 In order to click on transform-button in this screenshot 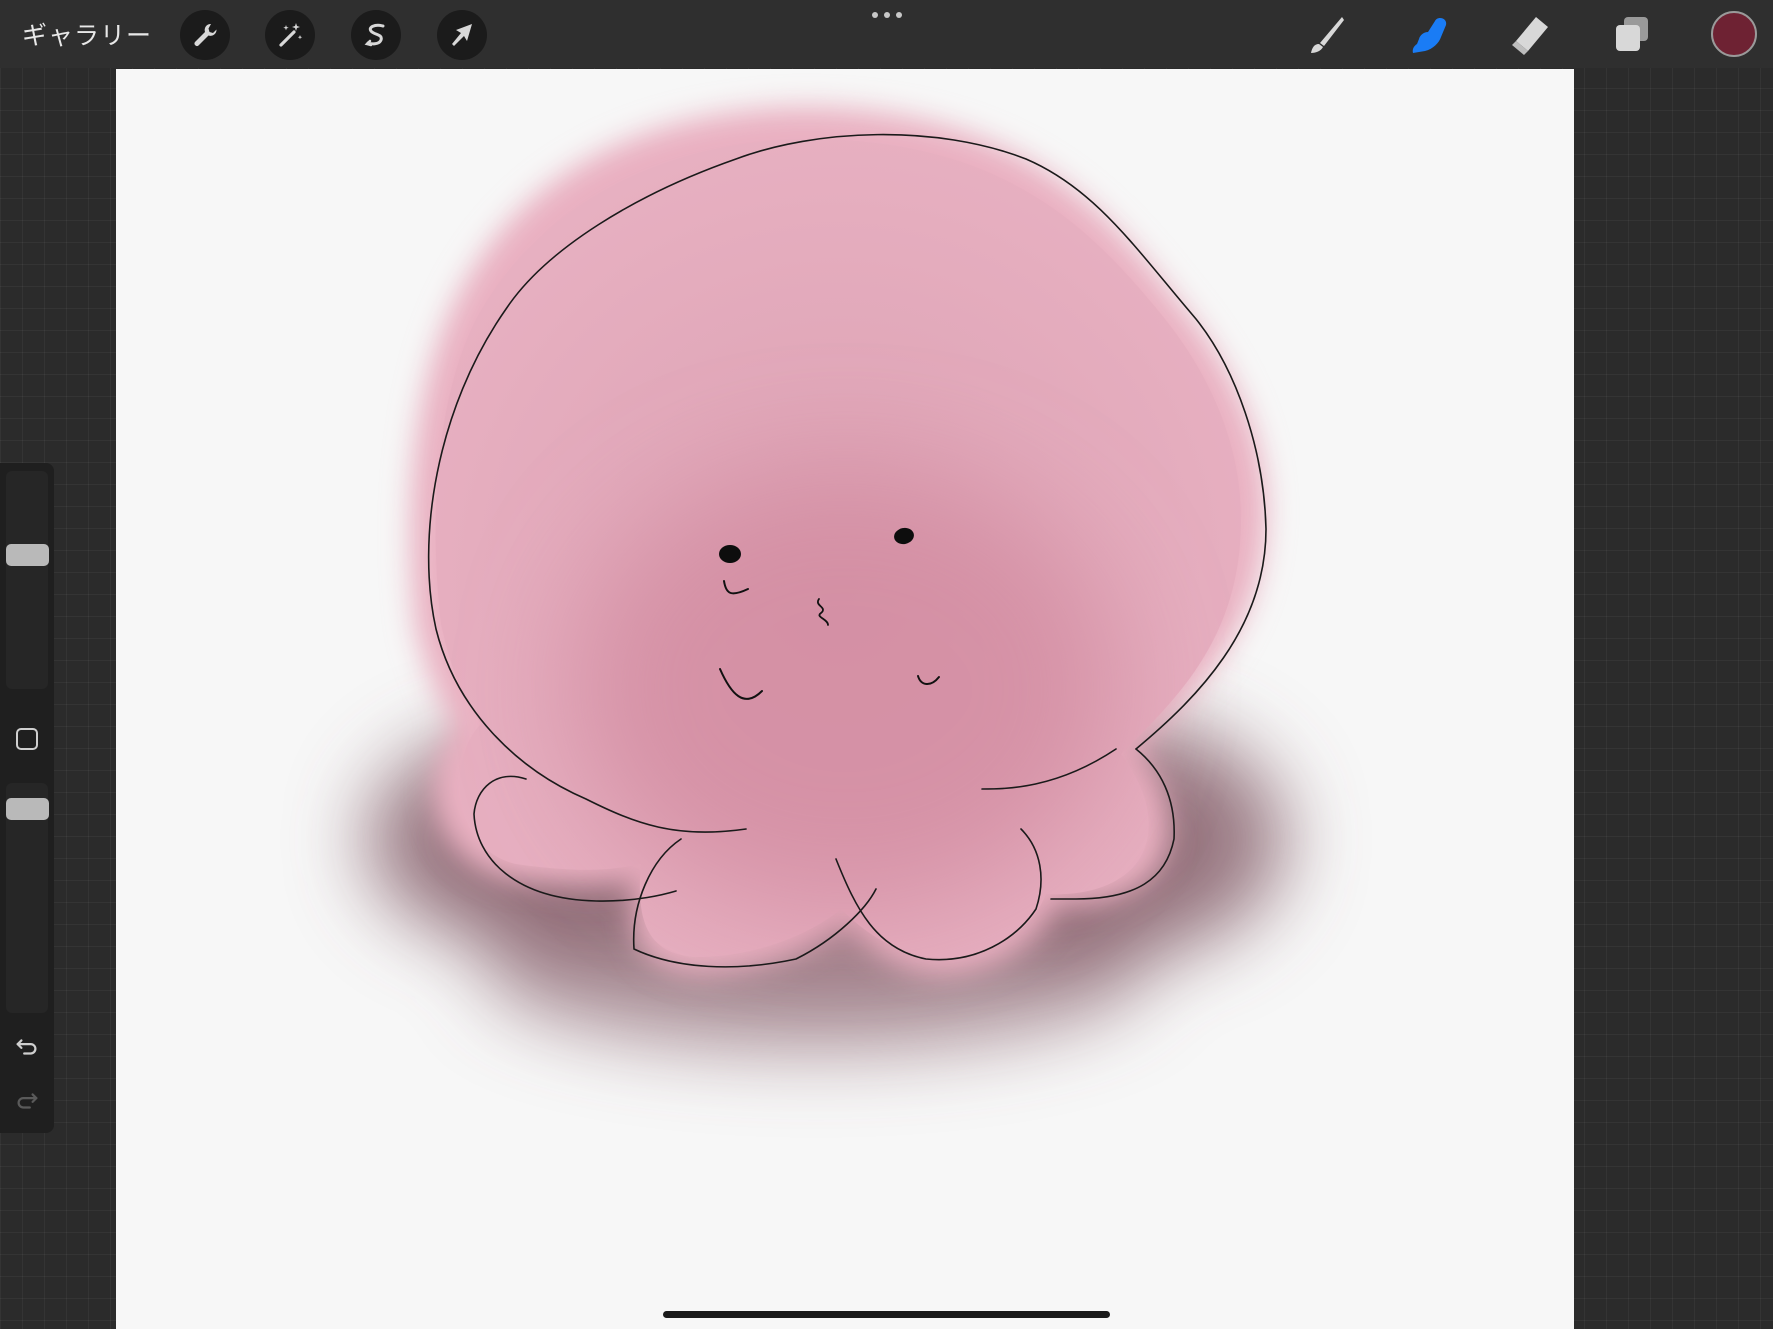, I will do `click(462, 35)`.